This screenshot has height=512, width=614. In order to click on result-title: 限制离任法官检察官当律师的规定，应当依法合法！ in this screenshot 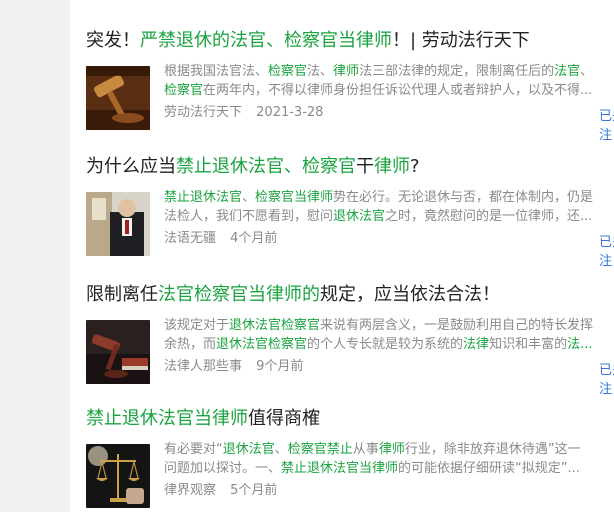, I will do `click(350, 295)`.